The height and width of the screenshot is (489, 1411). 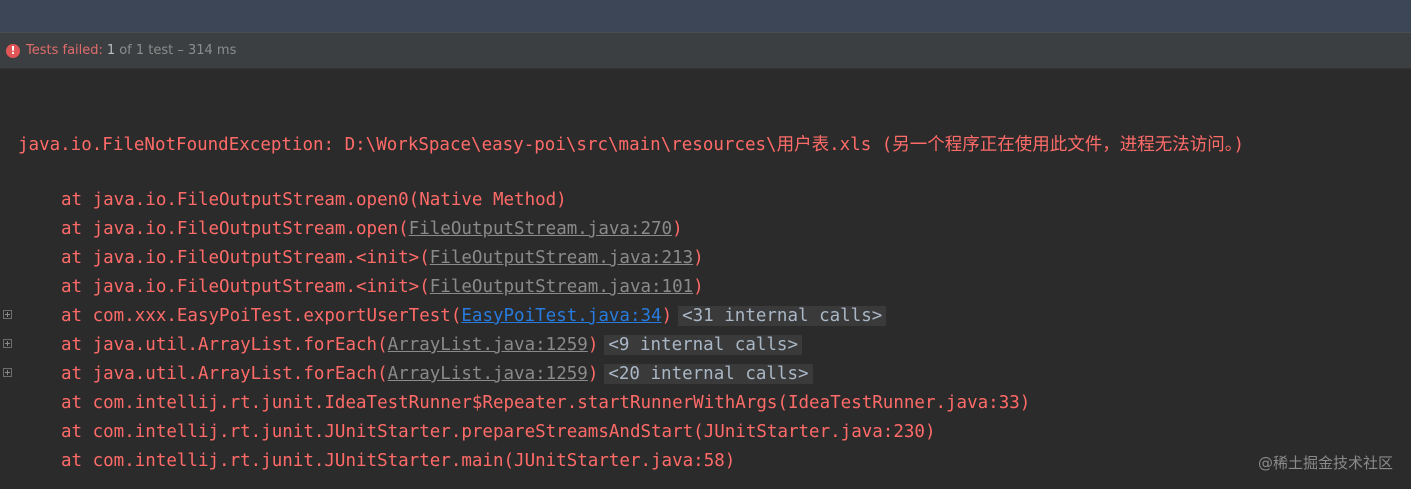 What do you see at coordinates (261, 316) in the screenshot?
I see `stack-frame-text: at com.xxx.EasyPoiTest.exportUserTest(` at bounding box center [261, 316].